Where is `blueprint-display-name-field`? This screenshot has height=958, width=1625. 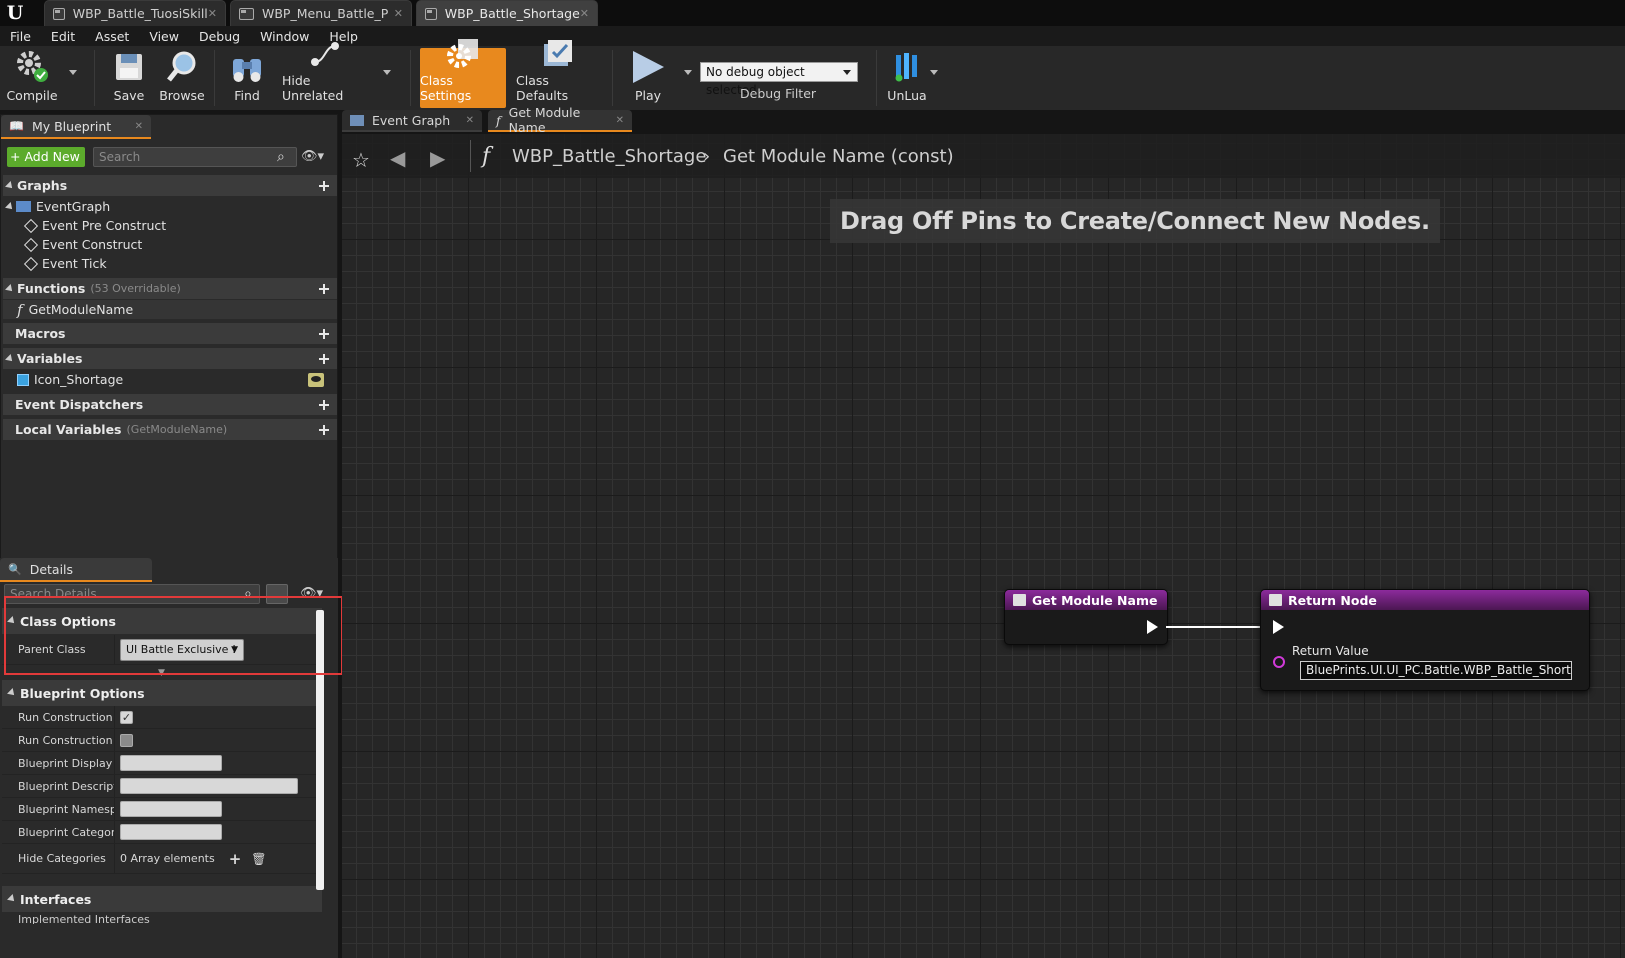 blueprint-display-name-field is located at coordinates (171, 763).